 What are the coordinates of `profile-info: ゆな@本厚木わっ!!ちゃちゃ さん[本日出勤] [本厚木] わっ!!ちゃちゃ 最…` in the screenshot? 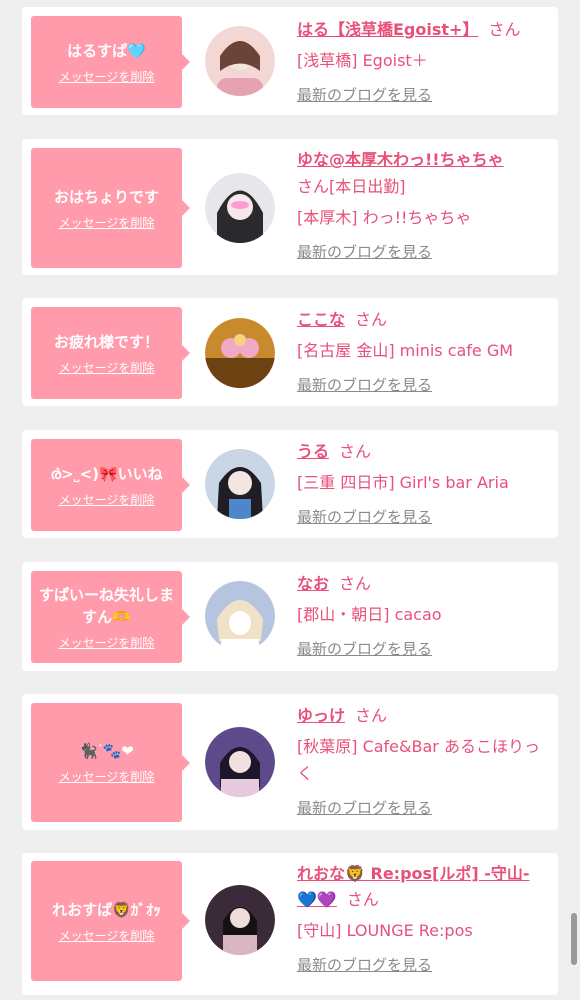 It's located at (423, 204).